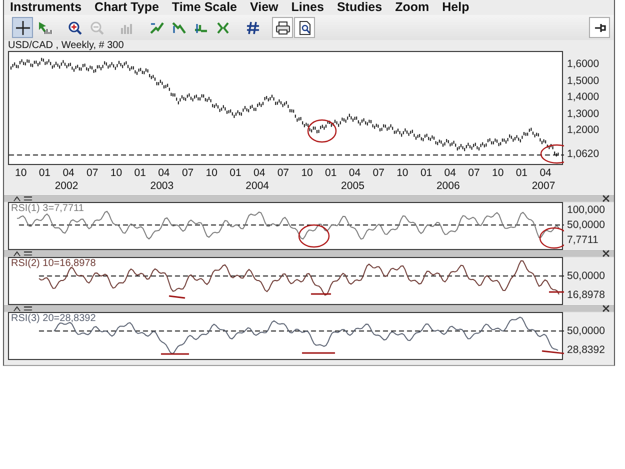  I want to click on chart-title: USD/CAD , Weekly, # 300, so click(66, 45).